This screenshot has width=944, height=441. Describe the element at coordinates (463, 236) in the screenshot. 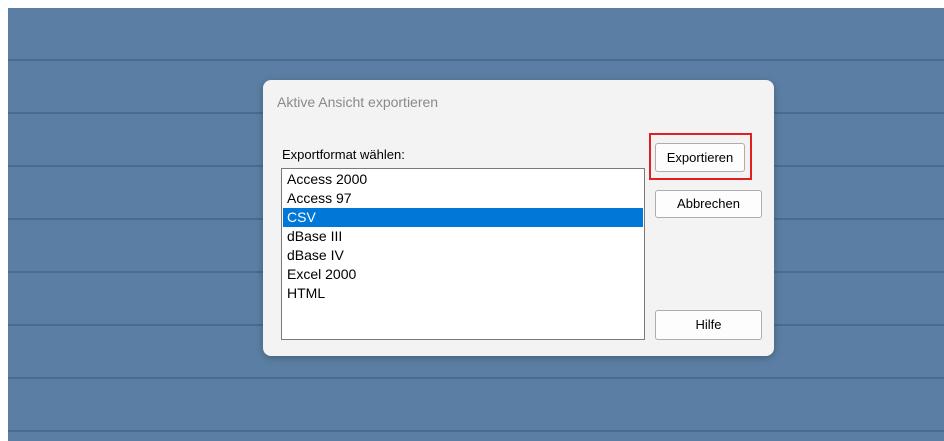

I see `format-item-dbase-iii: dBase III` at that location.